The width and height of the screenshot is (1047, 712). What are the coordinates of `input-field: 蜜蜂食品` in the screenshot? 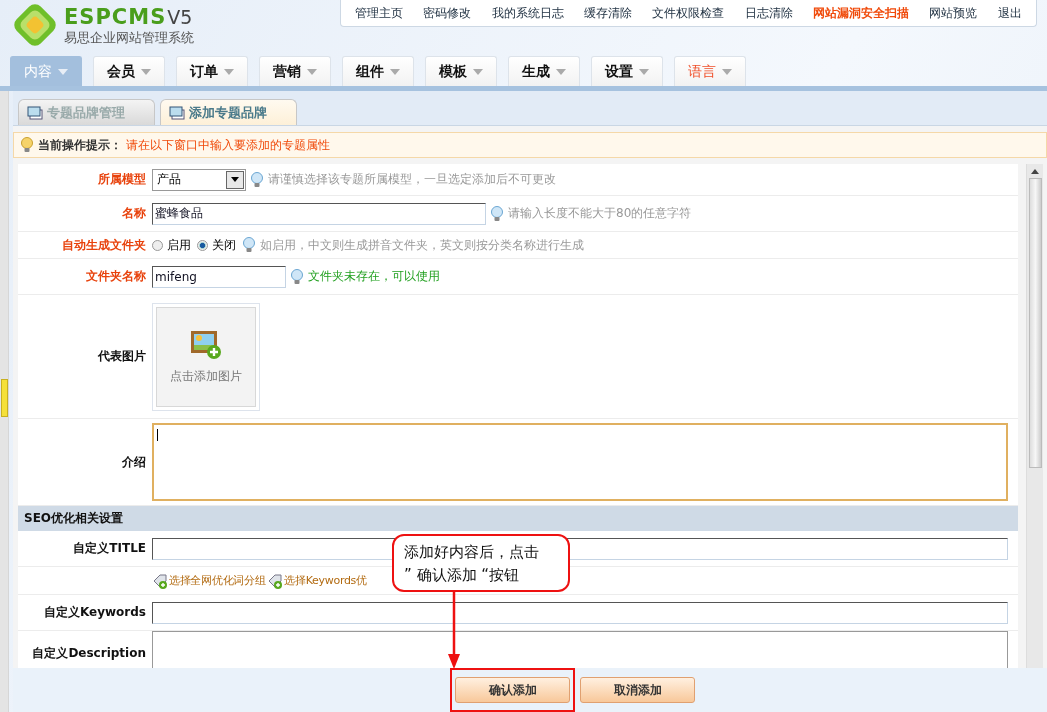 It's located at (319, 213).